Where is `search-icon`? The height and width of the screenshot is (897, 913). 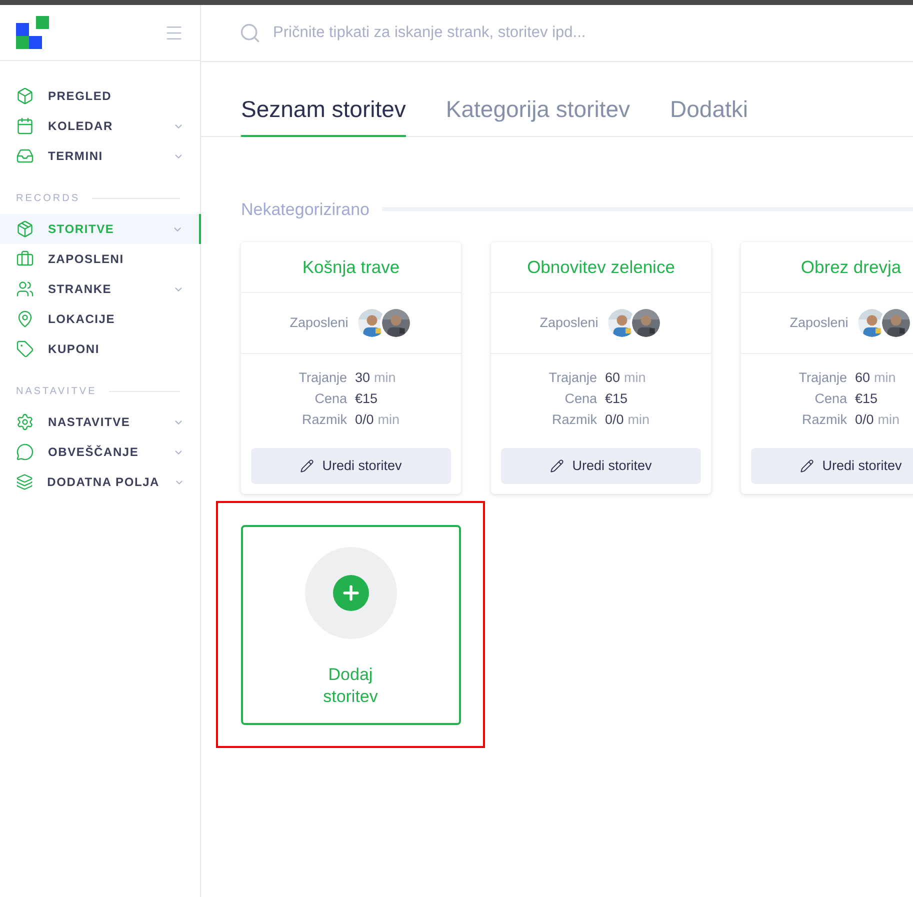 search-icon is located at coordinates (250, 33).